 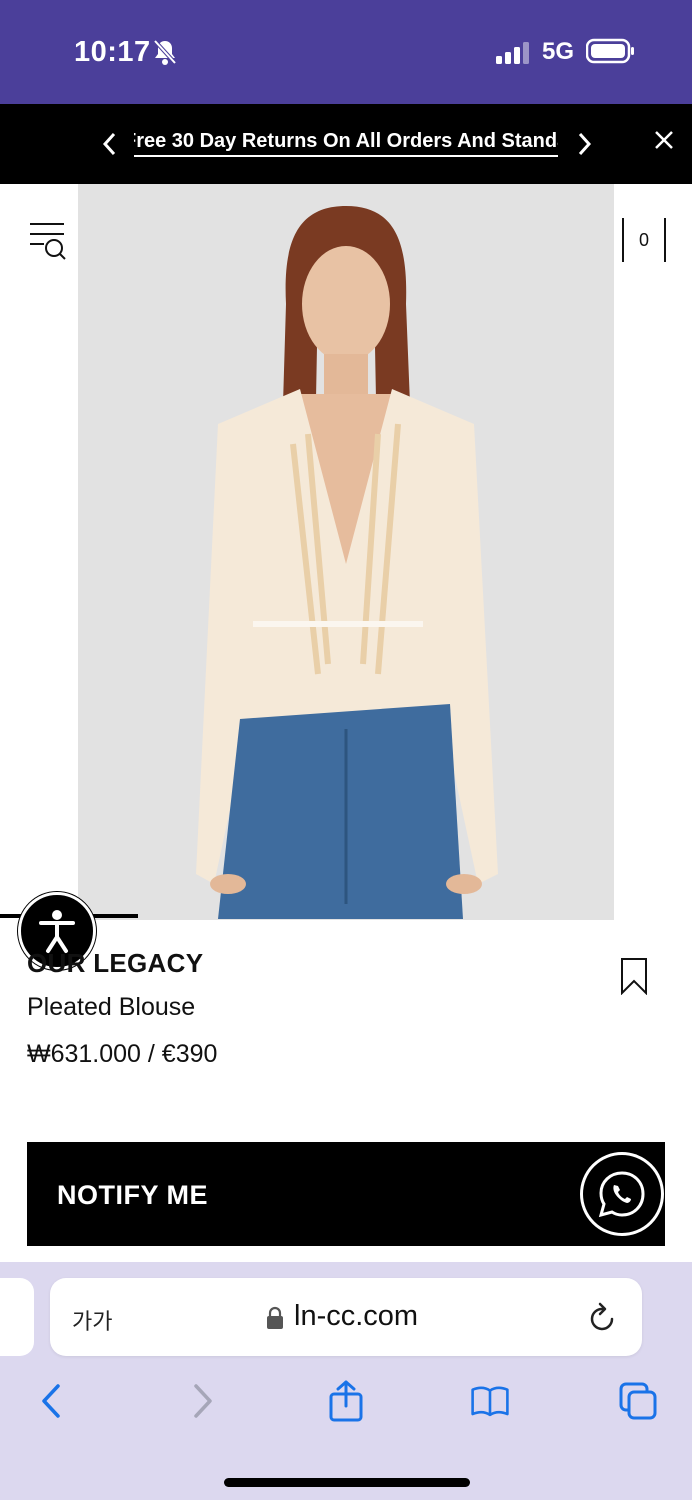 I want to click on chevron-left-icon, so click(x=110, y=144).